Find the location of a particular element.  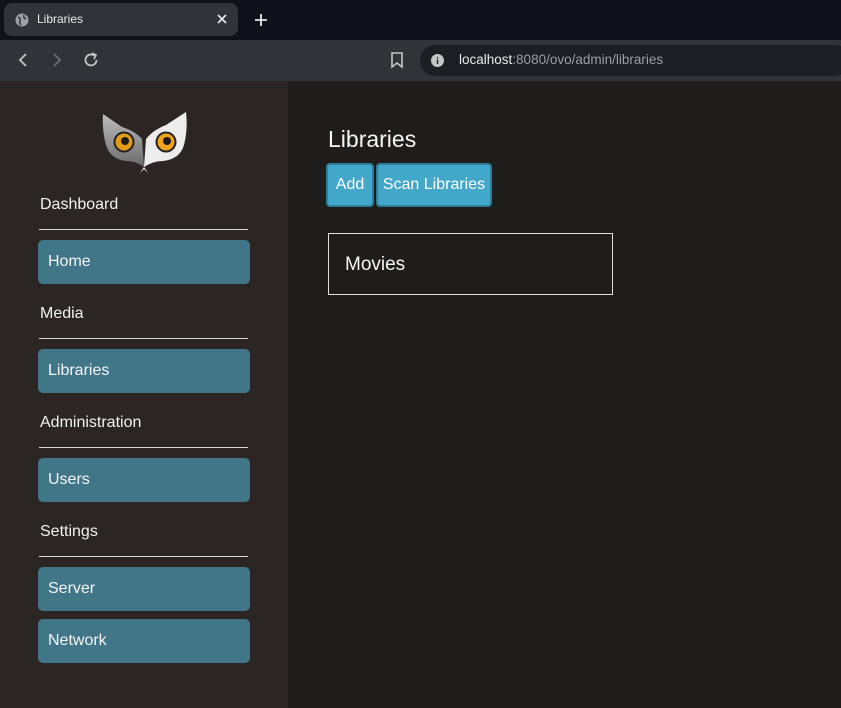

section-administration: Administration is located at coordinates (91, 422).